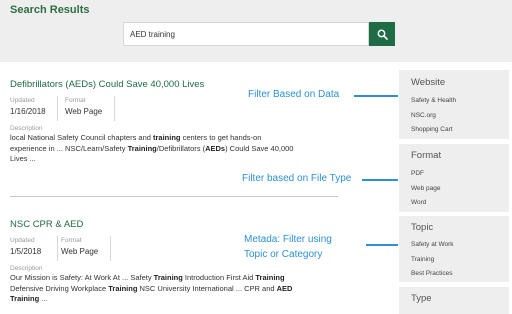 The height and width of the screenshot is (314, 512). Describe the element at coordinates (50, 10) in the screenshot. I see `page-title: Search Results` at that location.